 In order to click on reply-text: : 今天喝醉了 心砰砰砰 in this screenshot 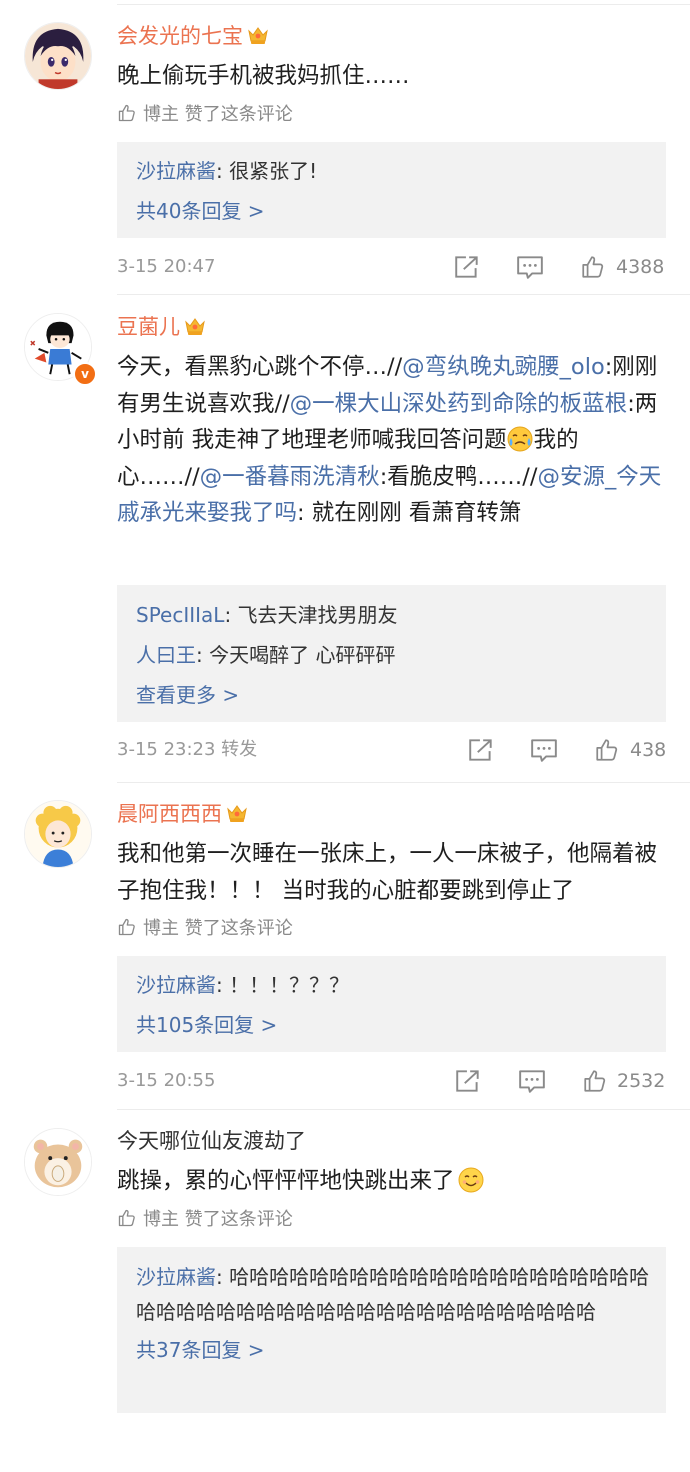, I will do `click(296, 655)`.